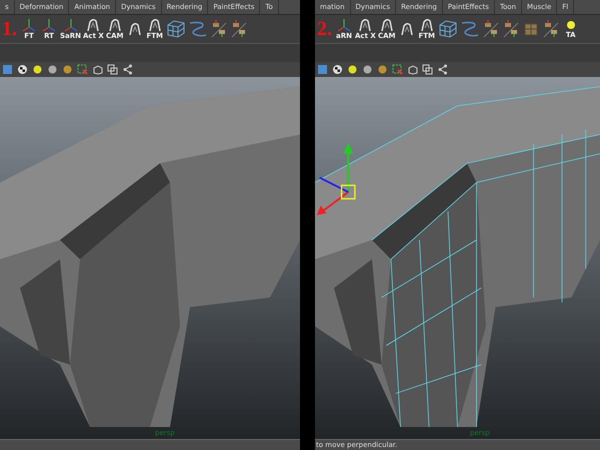 This screenshot has height=450, width=600. I want to click on step-number: 2., so click(324, 29).